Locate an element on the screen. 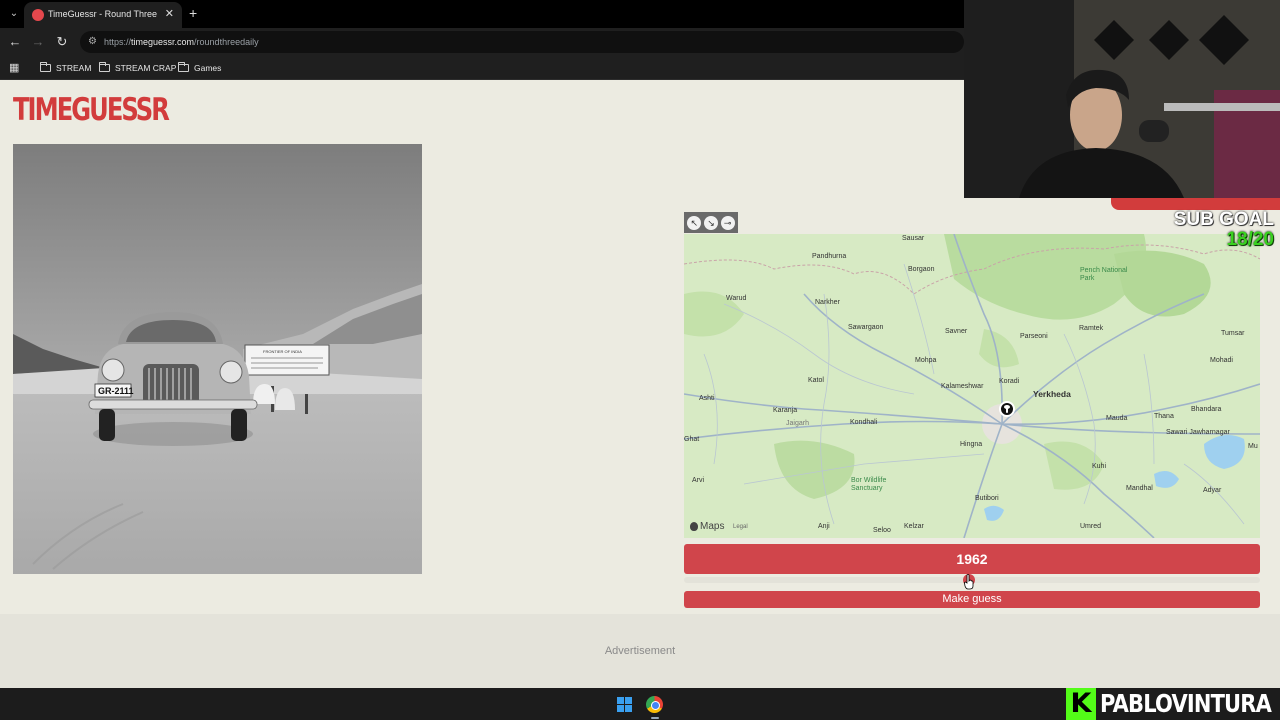 This screenshot has width=1280, height=720. map-place: Hingna is located at coordinates (971, 444).